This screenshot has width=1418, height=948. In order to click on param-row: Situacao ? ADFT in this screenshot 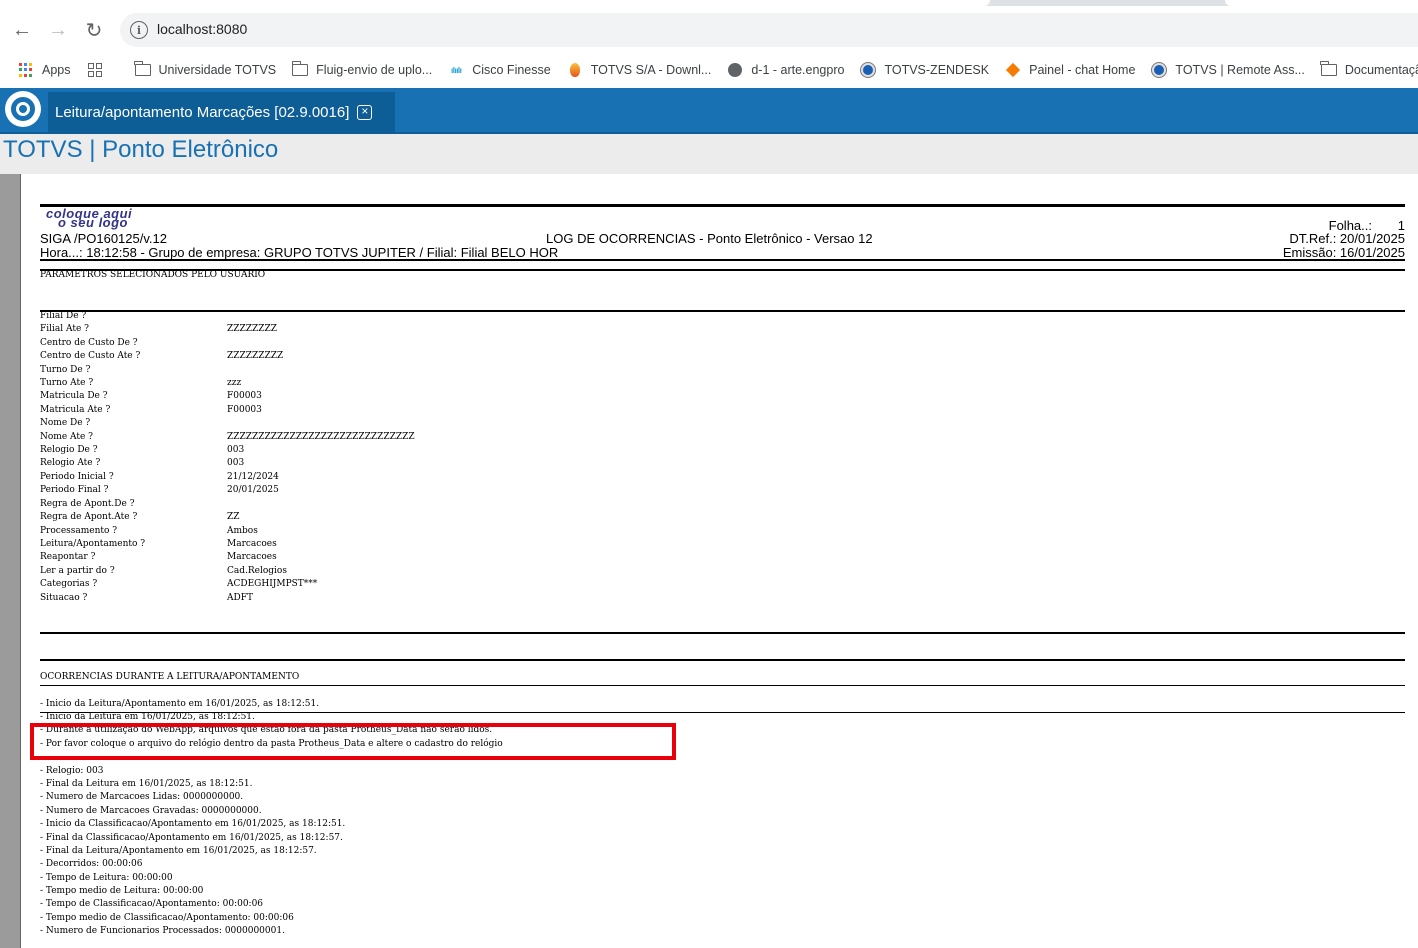, I will do `click(227, 598)`.